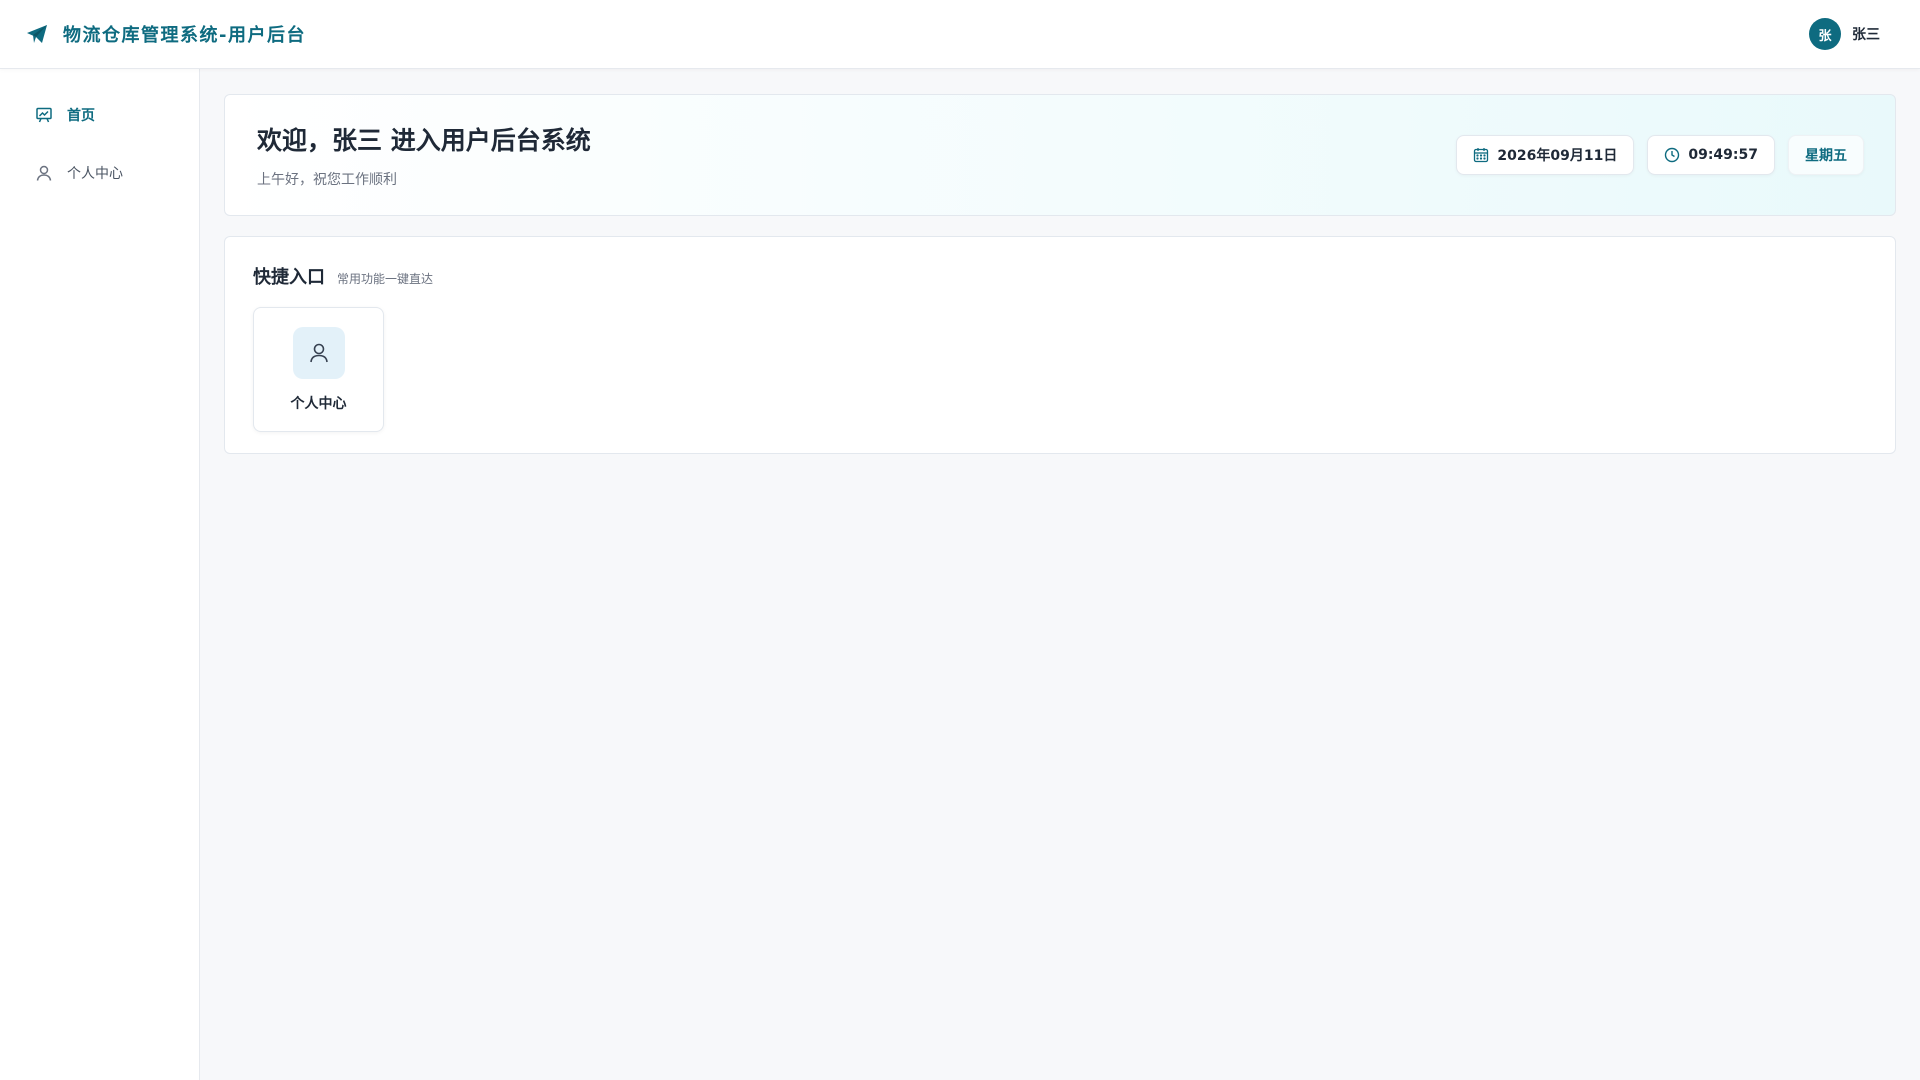 This screenshot has height=1080, width=1920. Describe the element at coordinates (99, 115) in the screenshot. I see `sidebar-item-home: 首页` at that location.